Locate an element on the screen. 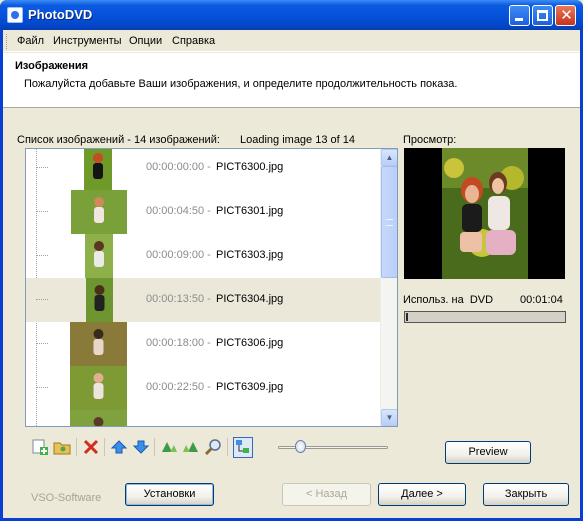 The image size is (583, 521). minimize-button is located at coordinates (519, 15).